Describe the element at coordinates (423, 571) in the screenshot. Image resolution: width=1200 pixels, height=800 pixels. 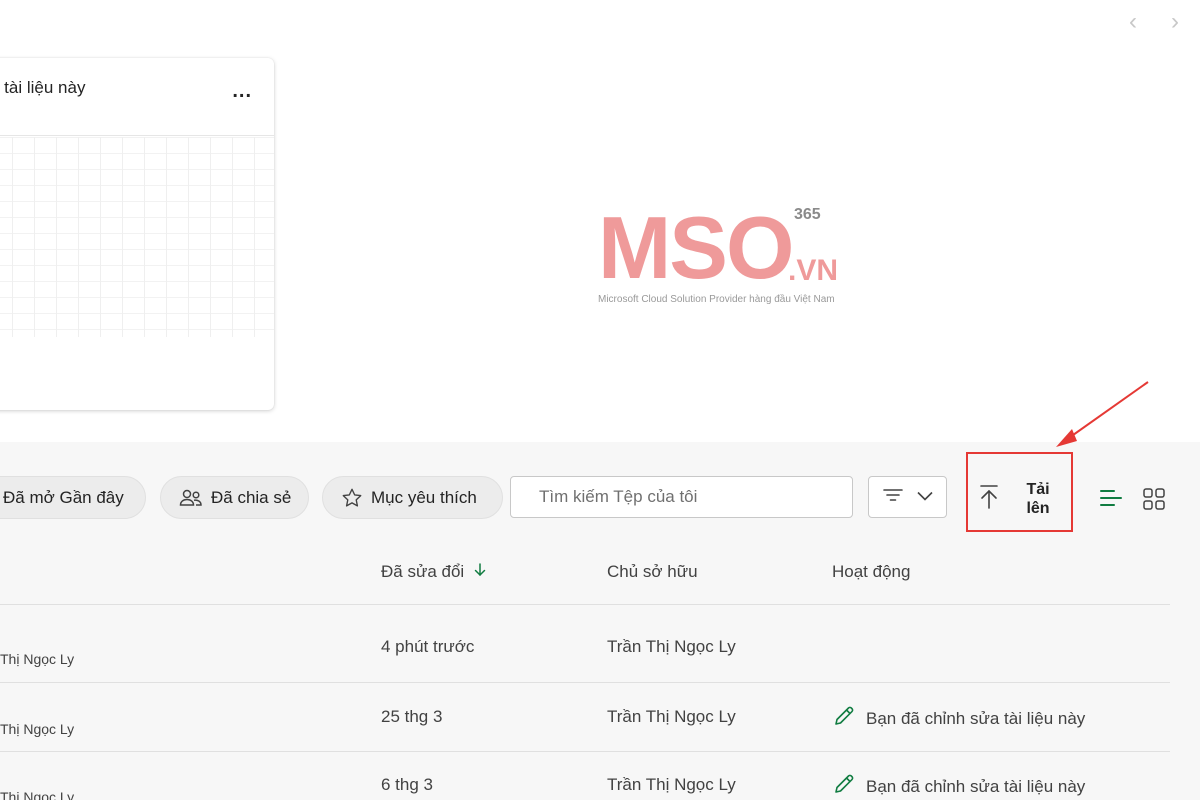
I see `column-modified-label: Đã sửa đổi` at that location.